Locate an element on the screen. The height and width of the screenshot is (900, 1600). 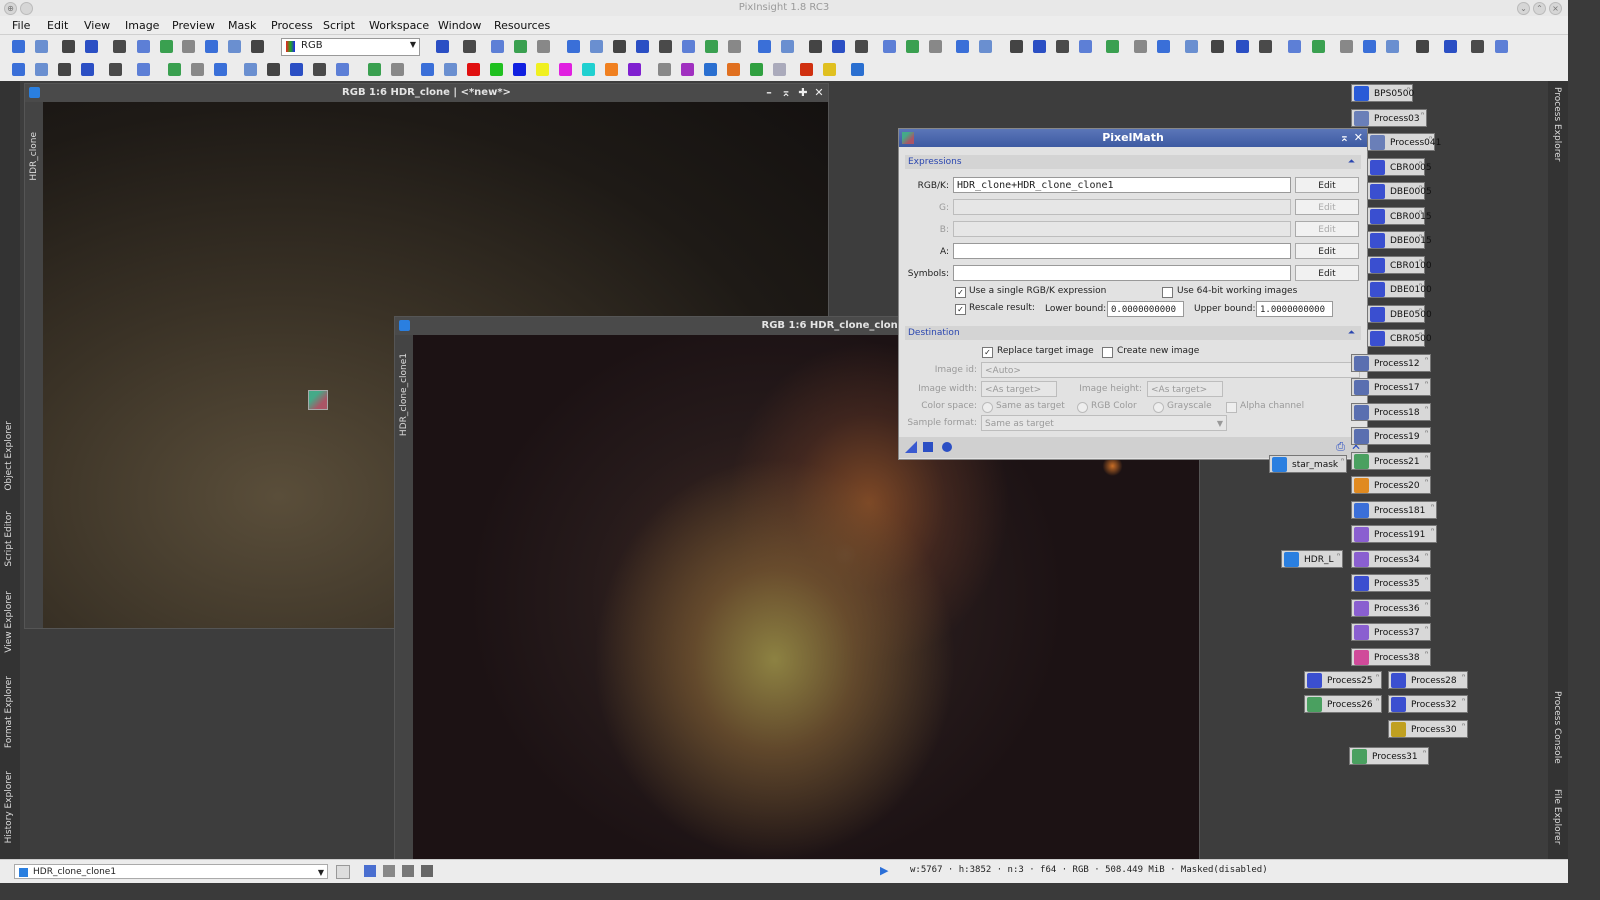
process-icon-process17: Process17 ⁿ is located at coordinates (1391, 387).